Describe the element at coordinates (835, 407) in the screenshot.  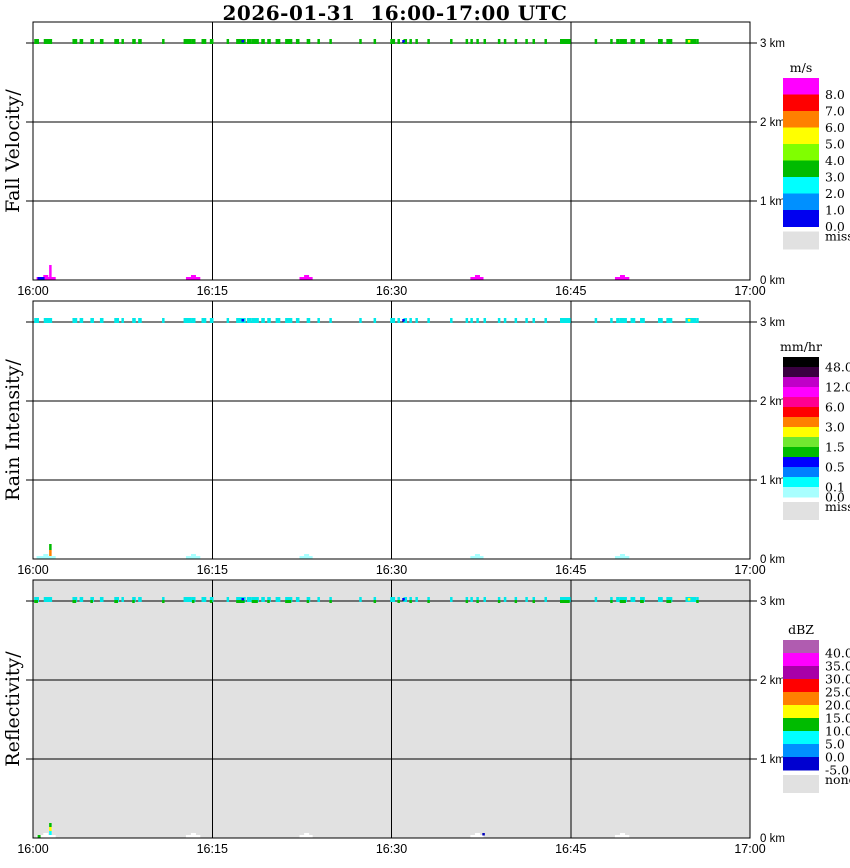
I see `colorbar-value-label: 6.0` at that location.